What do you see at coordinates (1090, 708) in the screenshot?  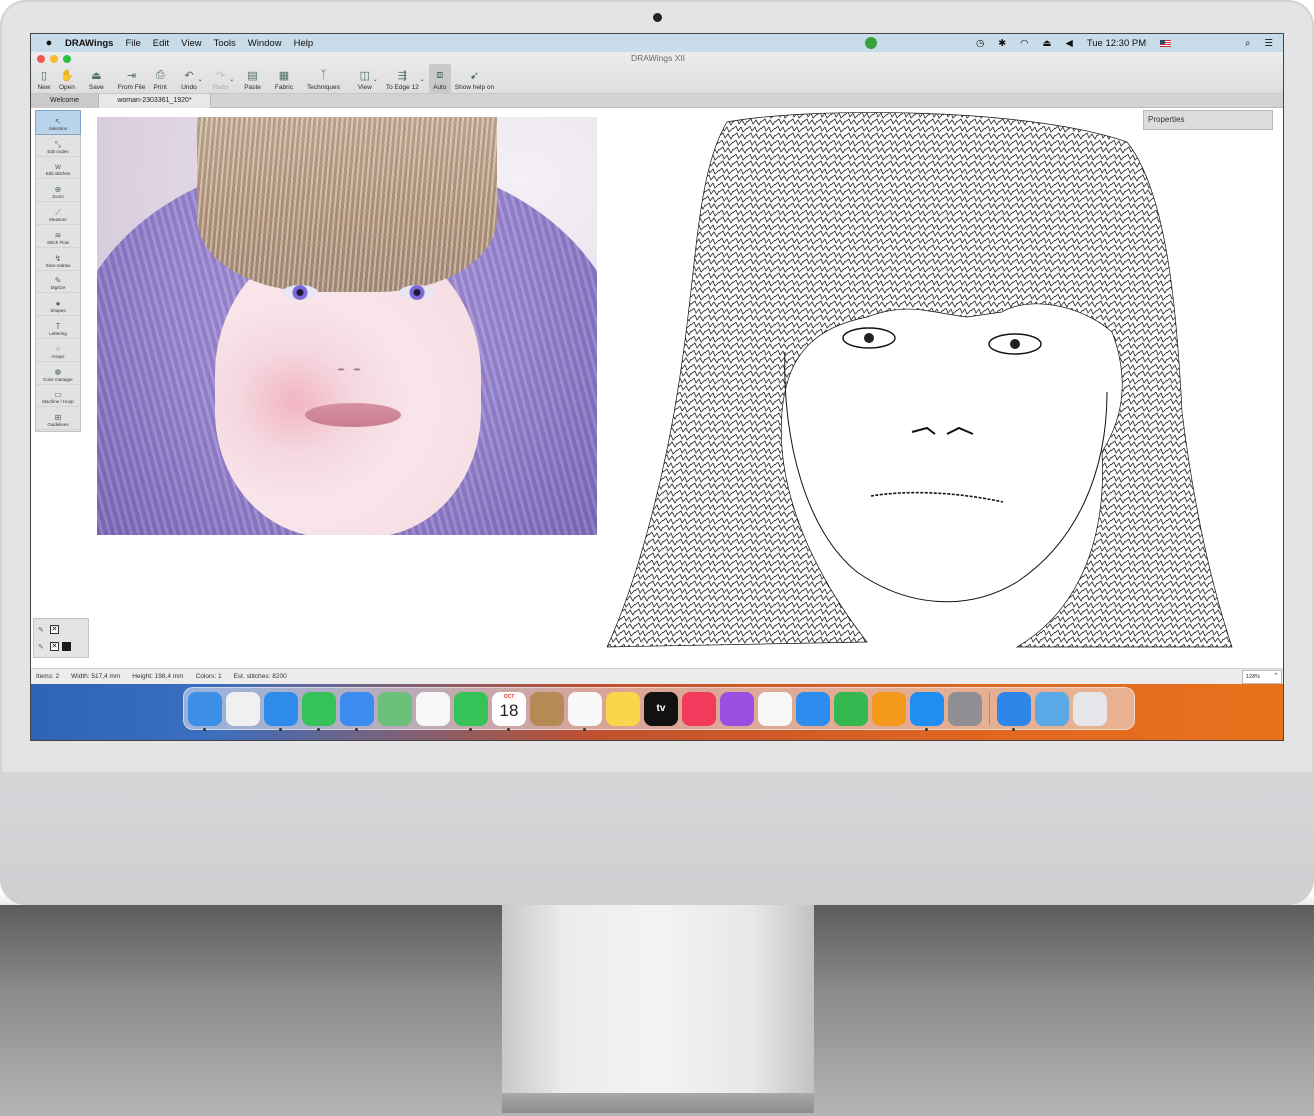 I see `trash-icon` at bounding box center [1090, 708].